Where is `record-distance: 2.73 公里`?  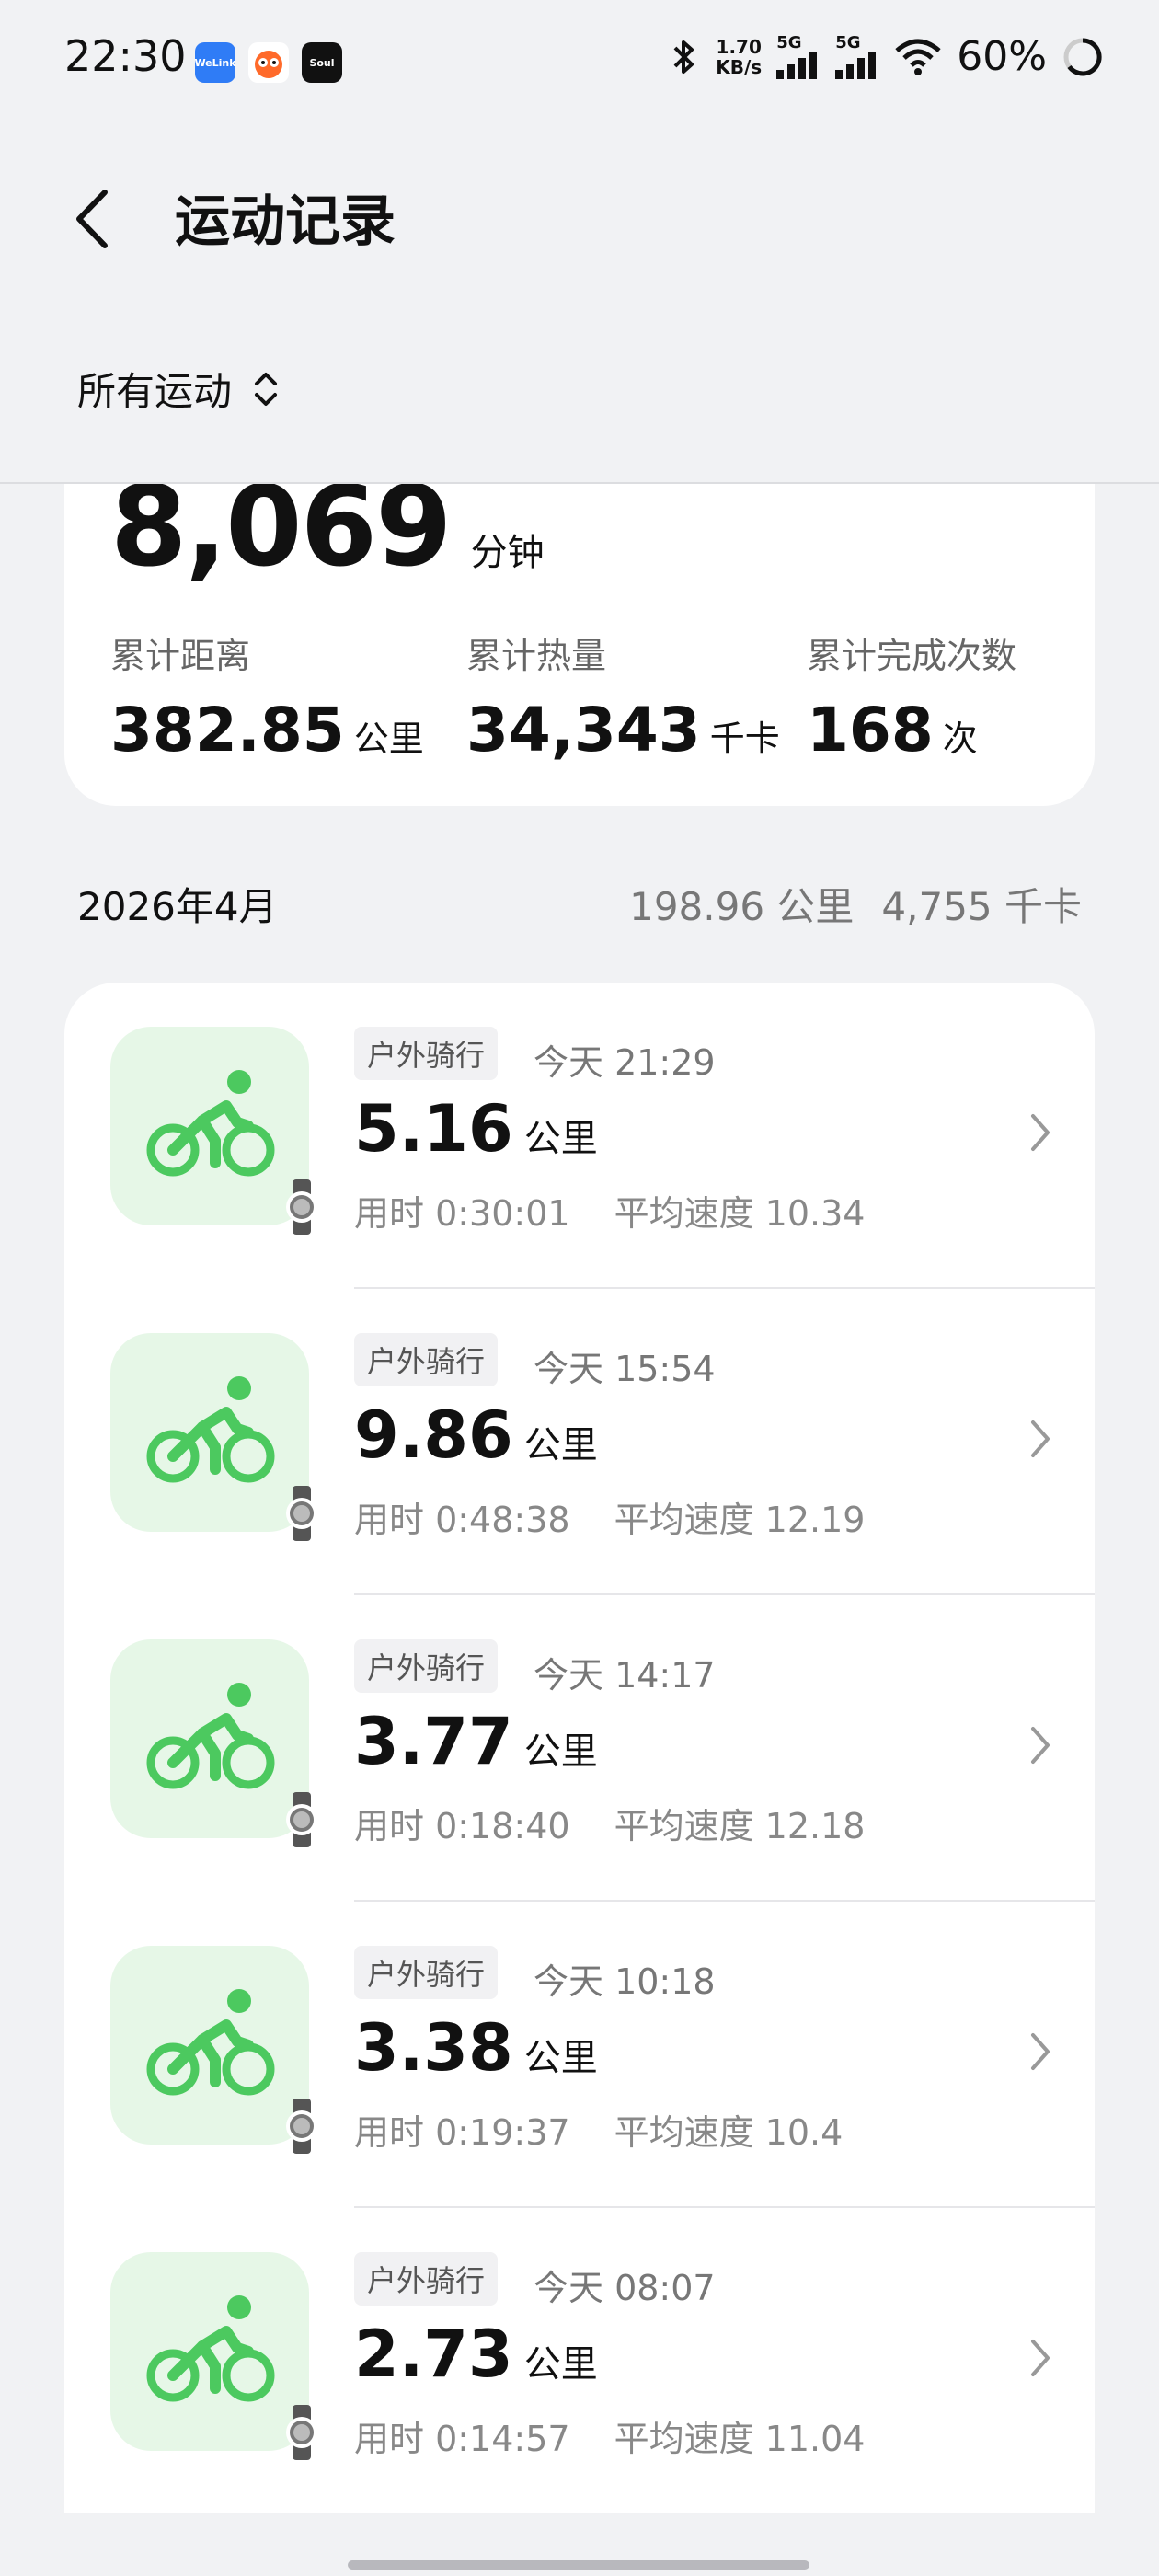 record-distance: 2.73 公里 is located at coordinates (476, 2354).